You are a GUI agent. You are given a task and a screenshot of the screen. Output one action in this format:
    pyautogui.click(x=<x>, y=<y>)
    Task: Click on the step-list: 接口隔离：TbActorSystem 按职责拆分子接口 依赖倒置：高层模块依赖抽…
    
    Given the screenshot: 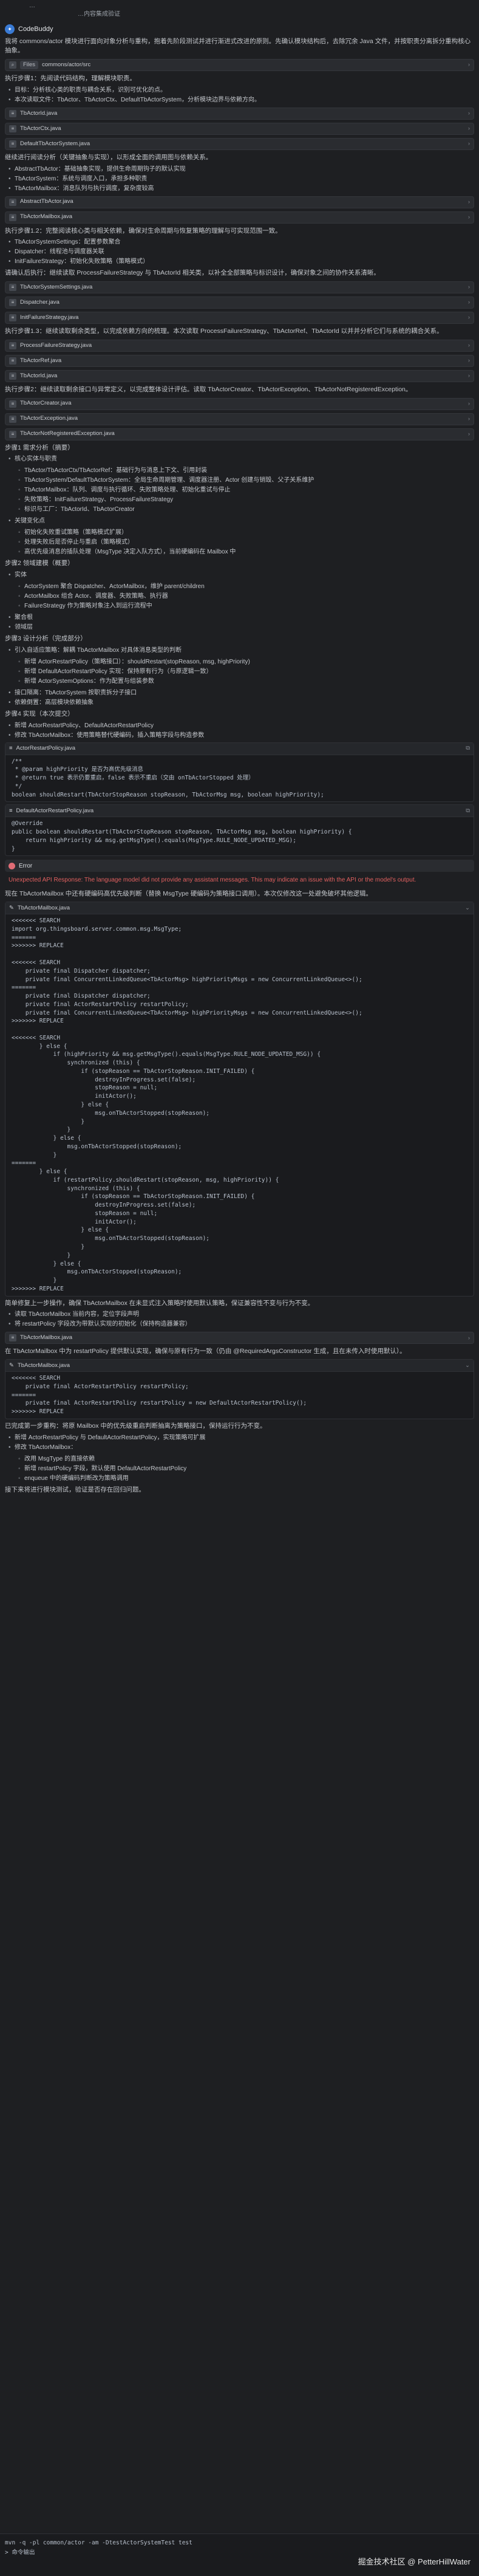 What is the action you would take?
    pyautogui.click(x=241, y=698)
    